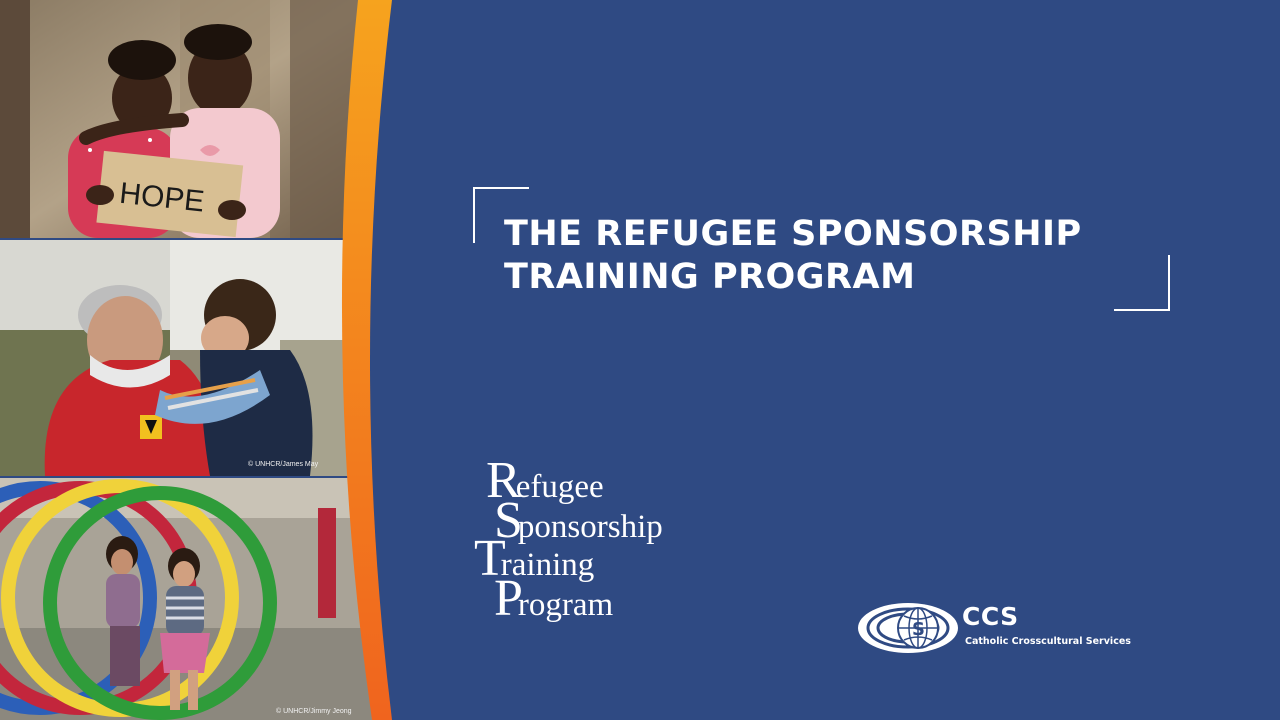 Image resolution: width=1280 pixels, height=720 pixels. Describe the element at coordinates (710, 277) in the screenshot. I see `title-line-2: TRAINING PROGRAM` at that location.